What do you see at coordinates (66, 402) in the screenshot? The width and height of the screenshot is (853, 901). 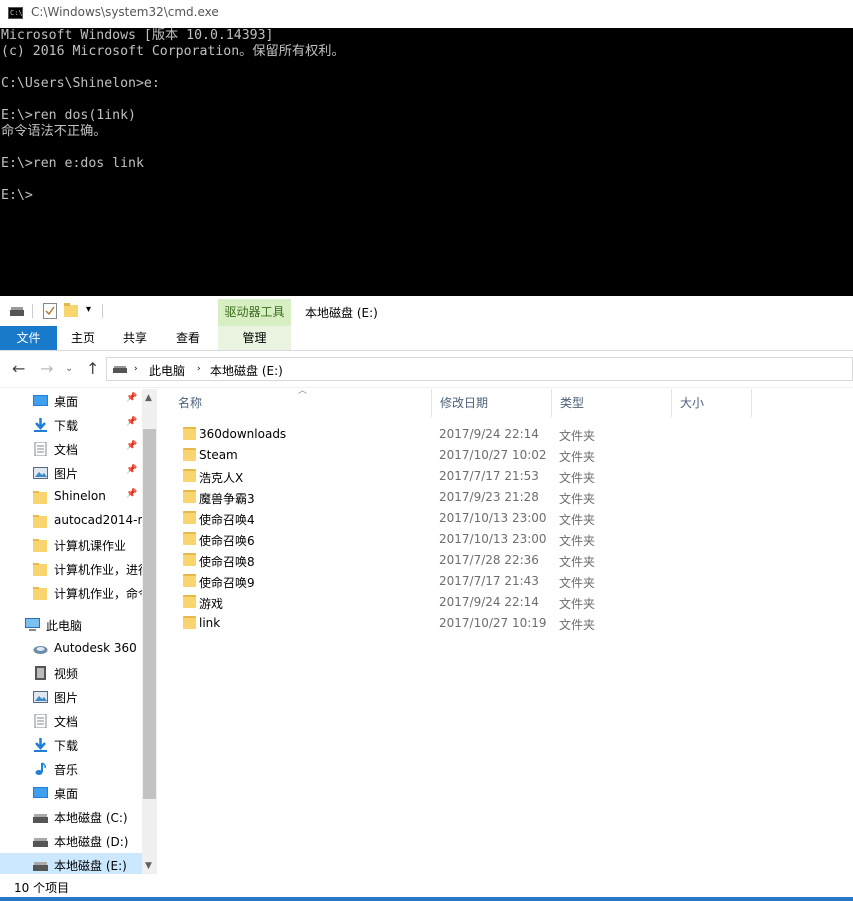 I see `nav-item-label: 桌面` at bounding box center [66, 402].